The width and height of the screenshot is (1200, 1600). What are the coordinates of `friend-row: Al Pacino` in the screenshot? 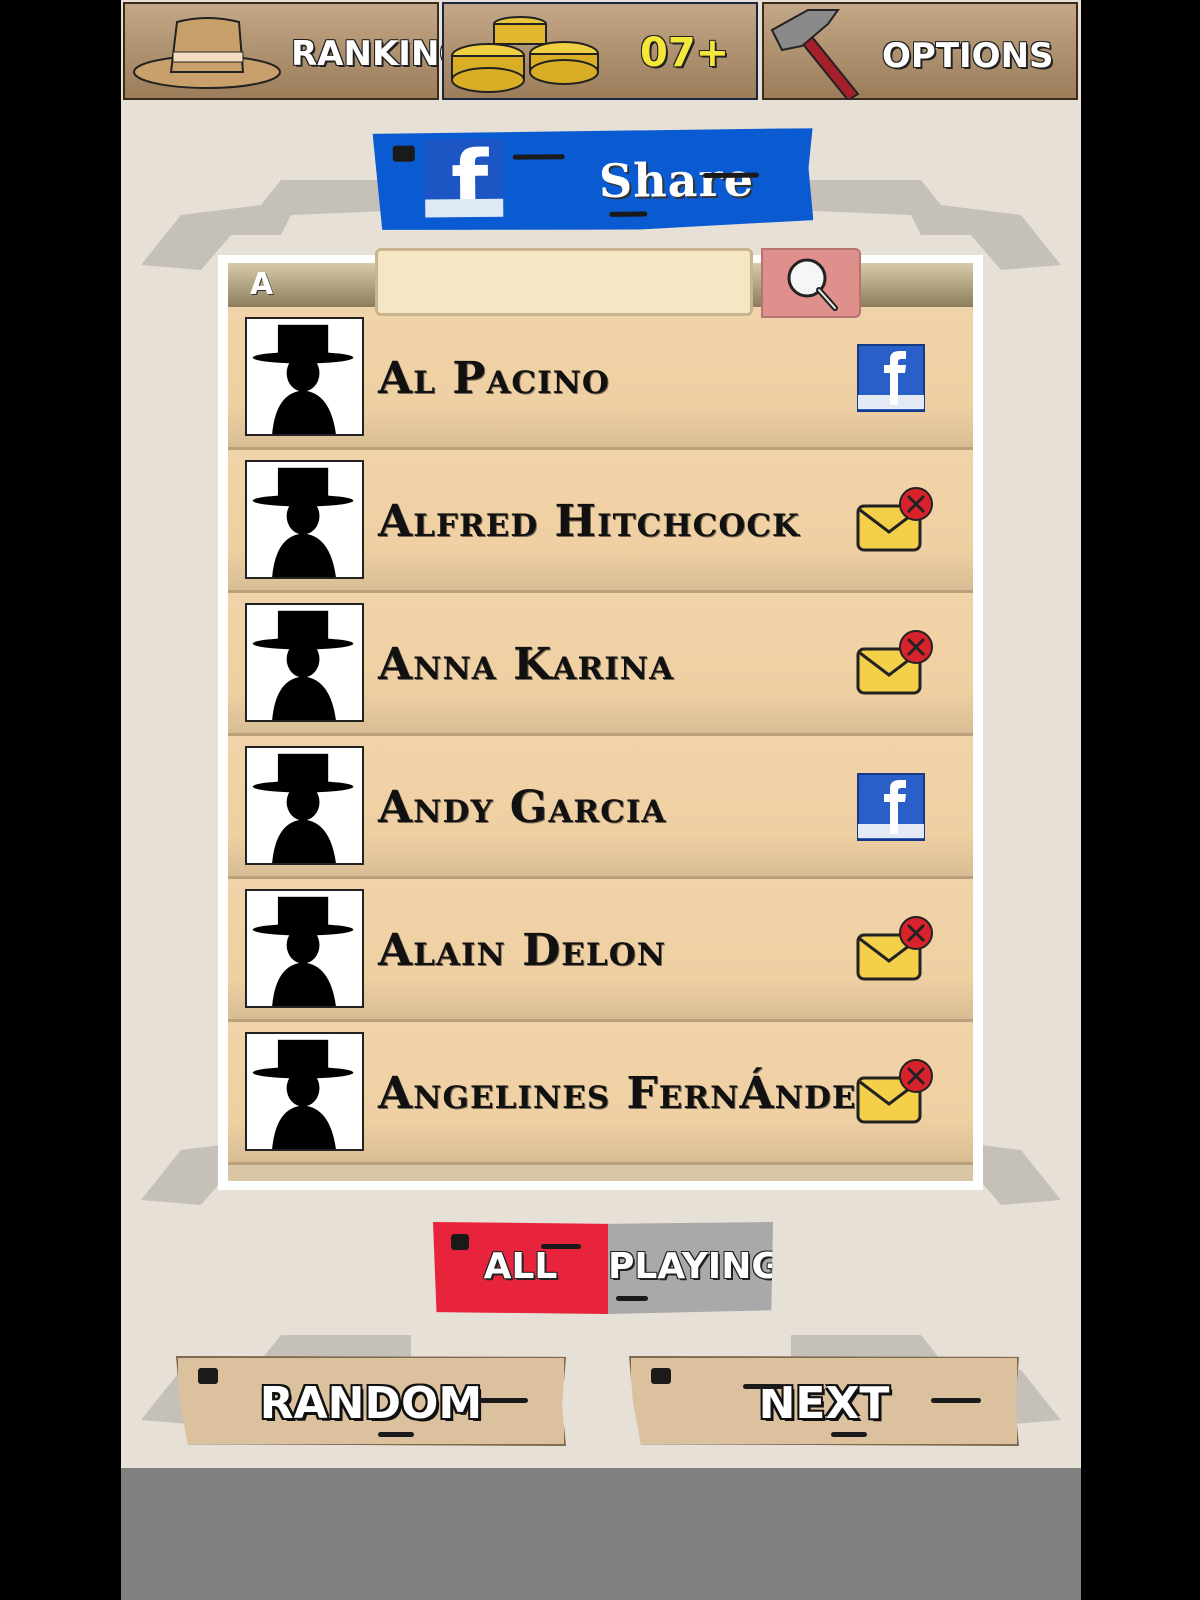 It's located at (600, 378).